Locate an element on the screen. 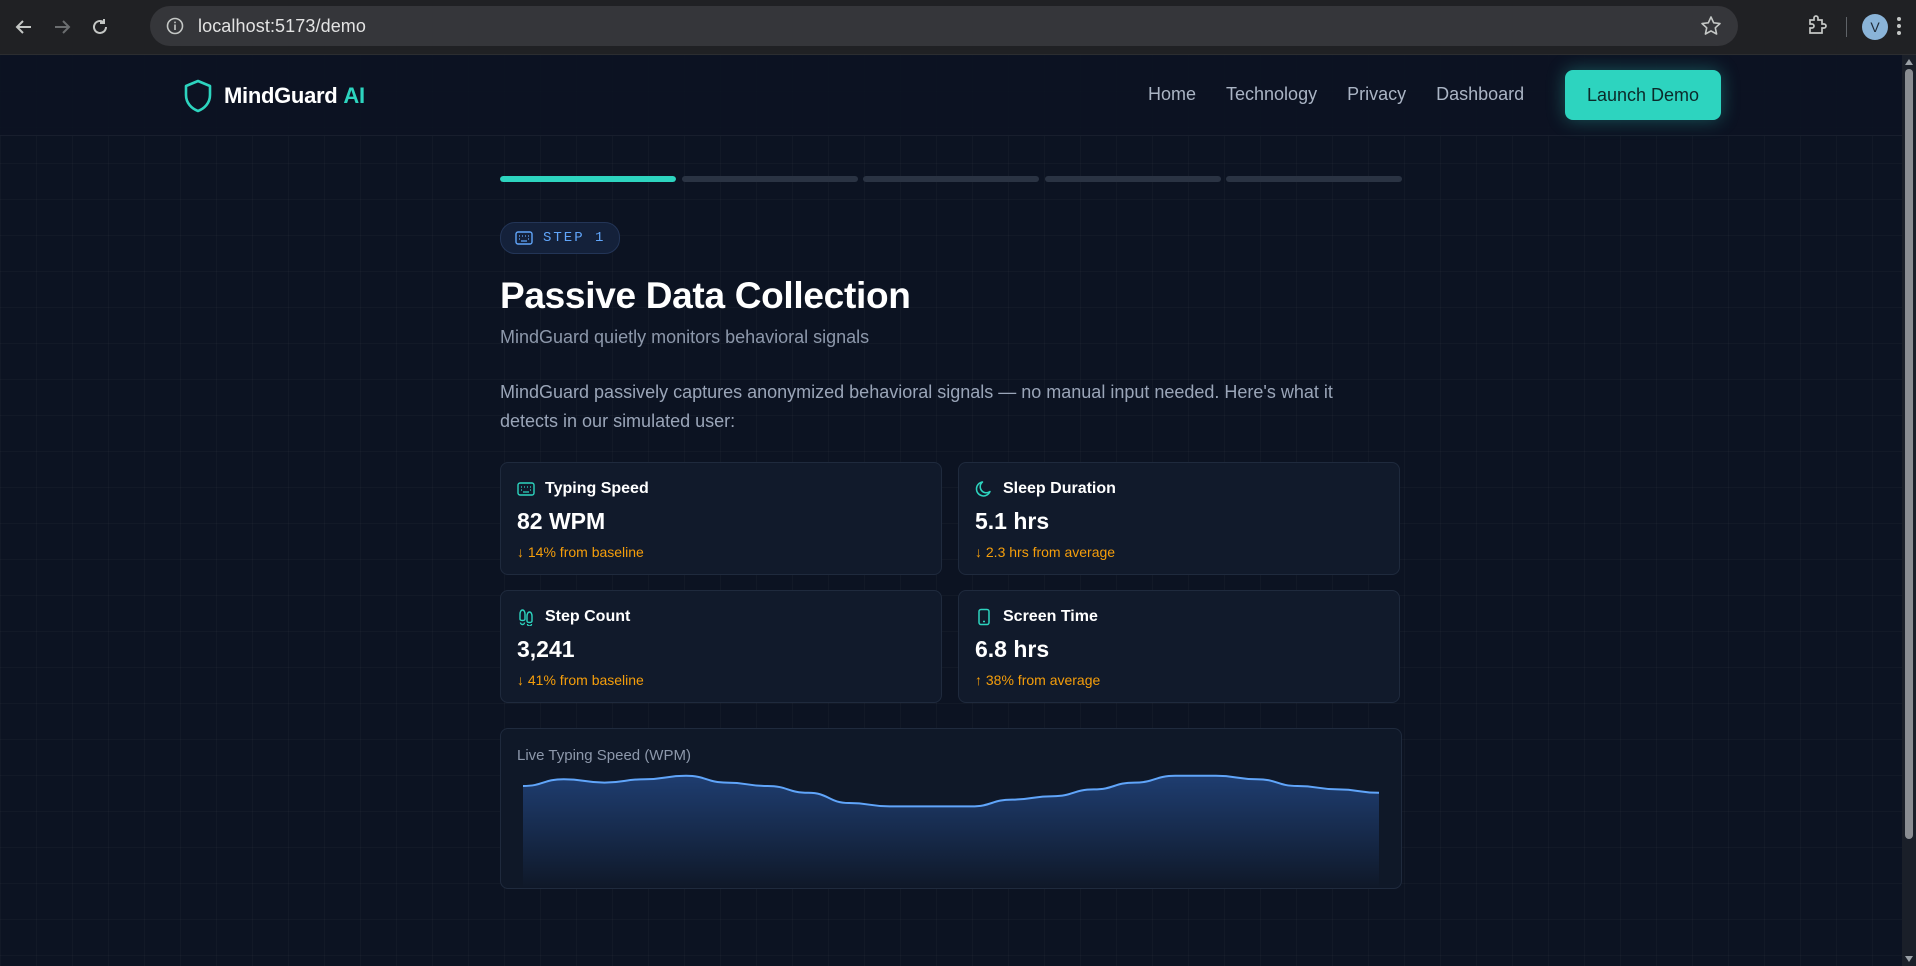  more-menu-icon is located at coordinates (1899, 28).